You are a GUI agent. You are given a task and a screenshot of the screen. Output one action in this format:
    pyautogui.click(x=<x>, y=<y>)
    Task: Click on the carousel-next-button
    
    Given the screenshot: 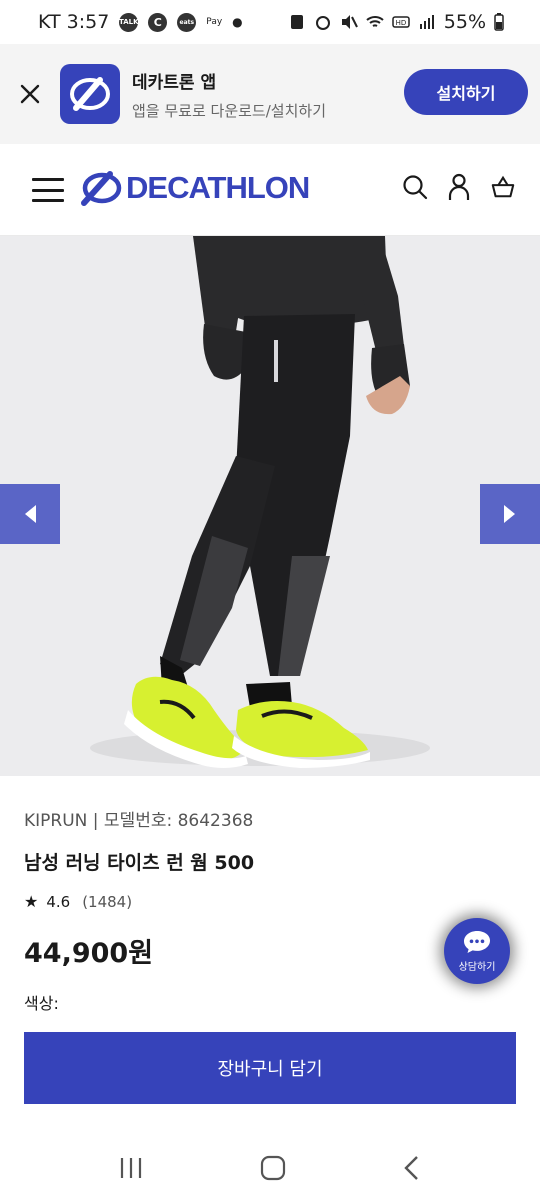 What is the action you would take?
    pyautogui.click(x=510, y=514)
    